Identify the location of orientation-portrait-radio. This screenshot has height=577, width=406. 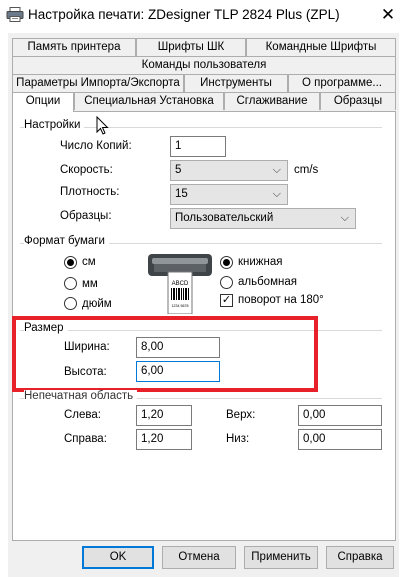
(226, 262).